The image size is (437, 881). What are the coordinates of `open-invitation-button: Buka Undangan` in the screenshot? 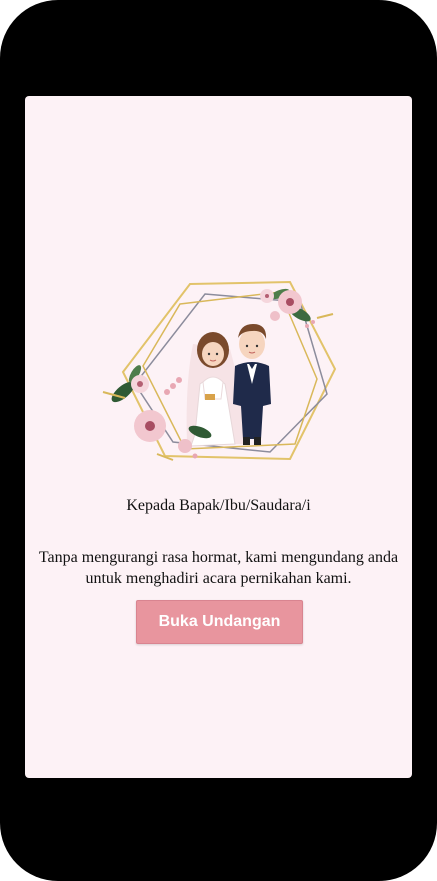 It's located at (219, 622).